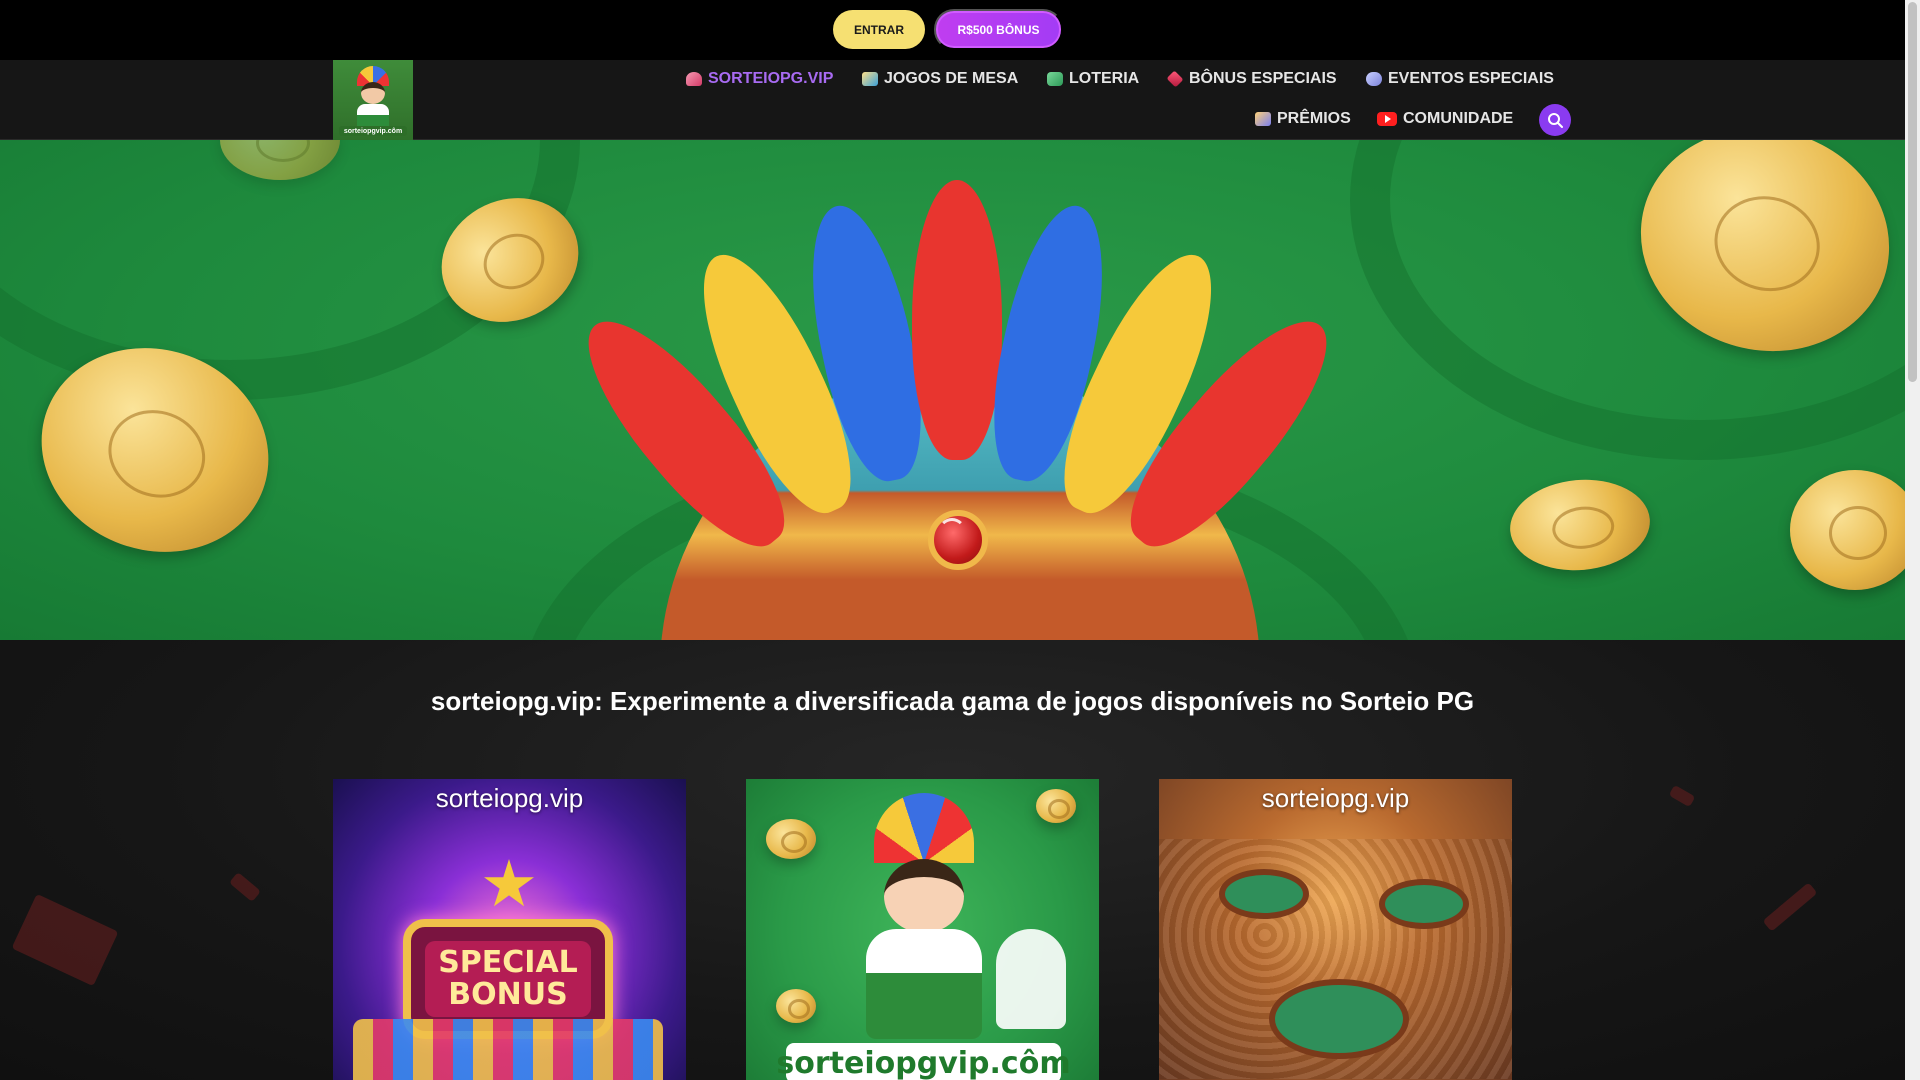 This screenshot has width=1920, height=1080. What do you see at coordinates (1175, 79) in the screenshot?
I see `gift-box-icon` at bounding box center [1175, 79].